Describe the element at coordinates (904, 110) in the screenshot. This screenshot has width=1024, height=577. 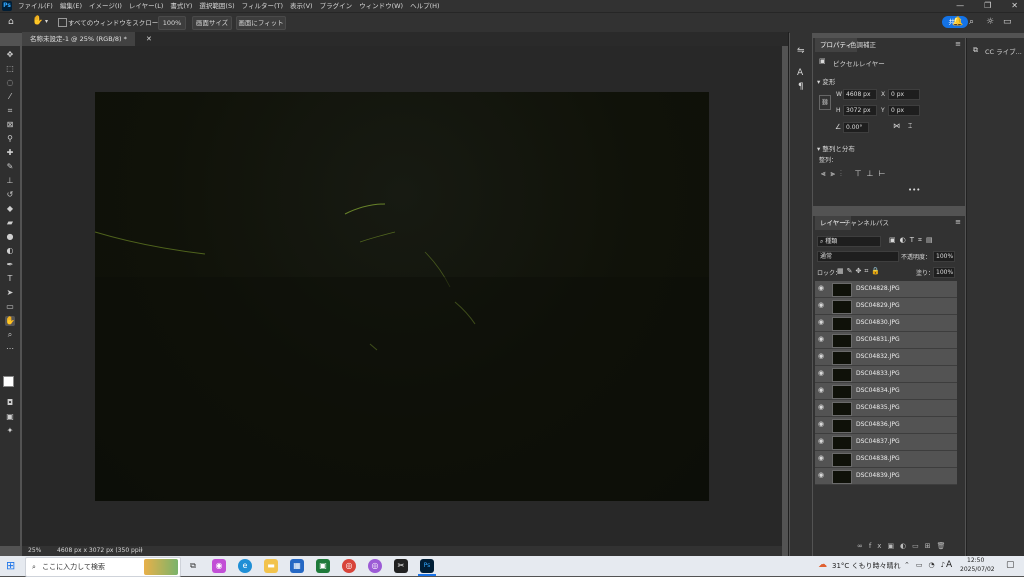
I see `y-field: 0 px` at that location.